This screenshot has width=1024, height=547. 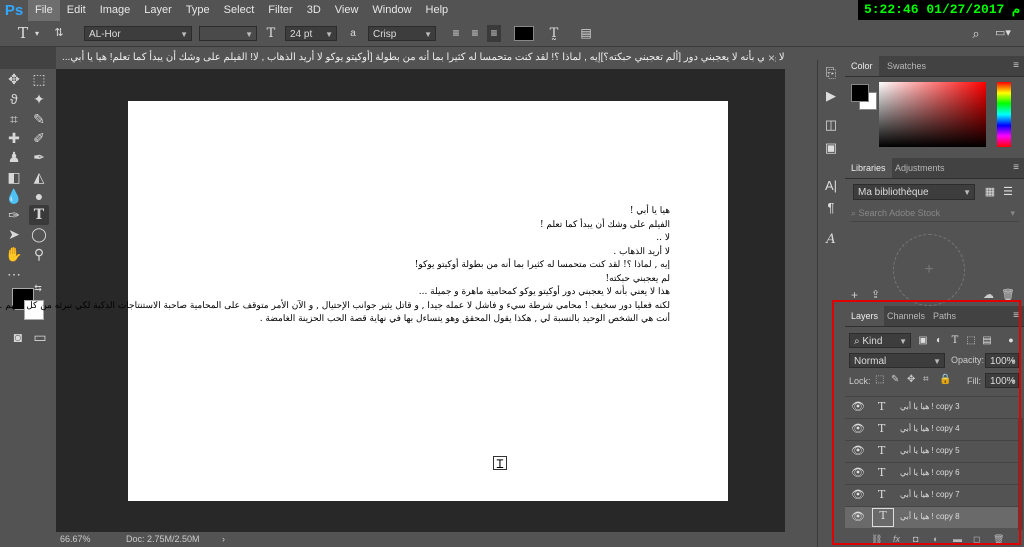 I want to click on magic-wand-icon: ✦, so click(x=39, y=99).